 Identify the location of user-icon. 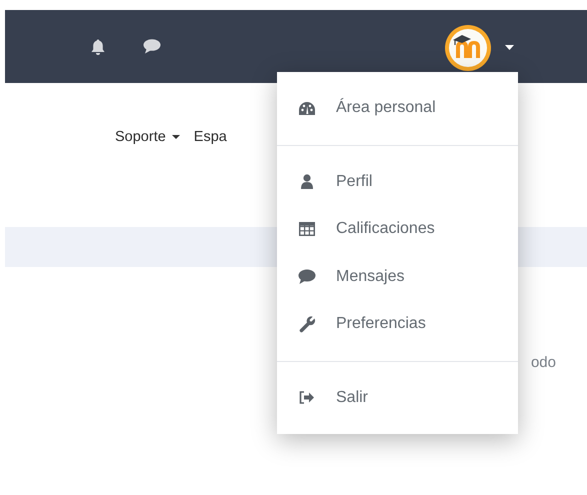
(307, 182).